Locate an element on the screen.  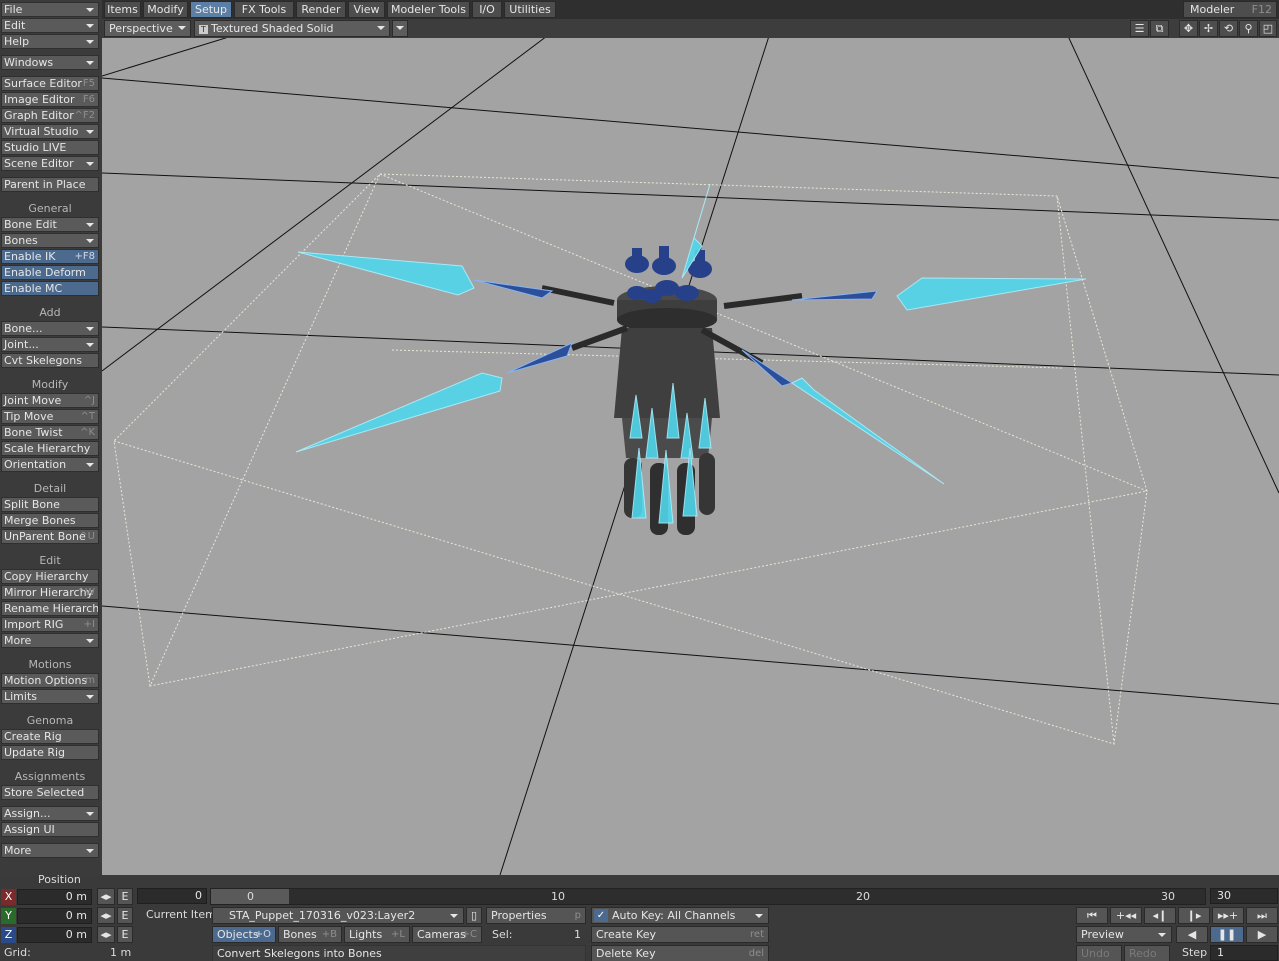
viewport-options-menu is located at coordinates (400, 28).